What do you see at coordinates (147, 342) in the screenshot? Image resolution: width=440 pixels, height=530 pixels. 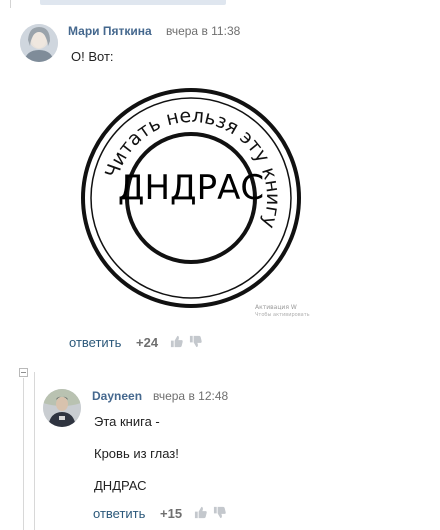 I see `rating-value: +24` at bounding box center [147, 342].